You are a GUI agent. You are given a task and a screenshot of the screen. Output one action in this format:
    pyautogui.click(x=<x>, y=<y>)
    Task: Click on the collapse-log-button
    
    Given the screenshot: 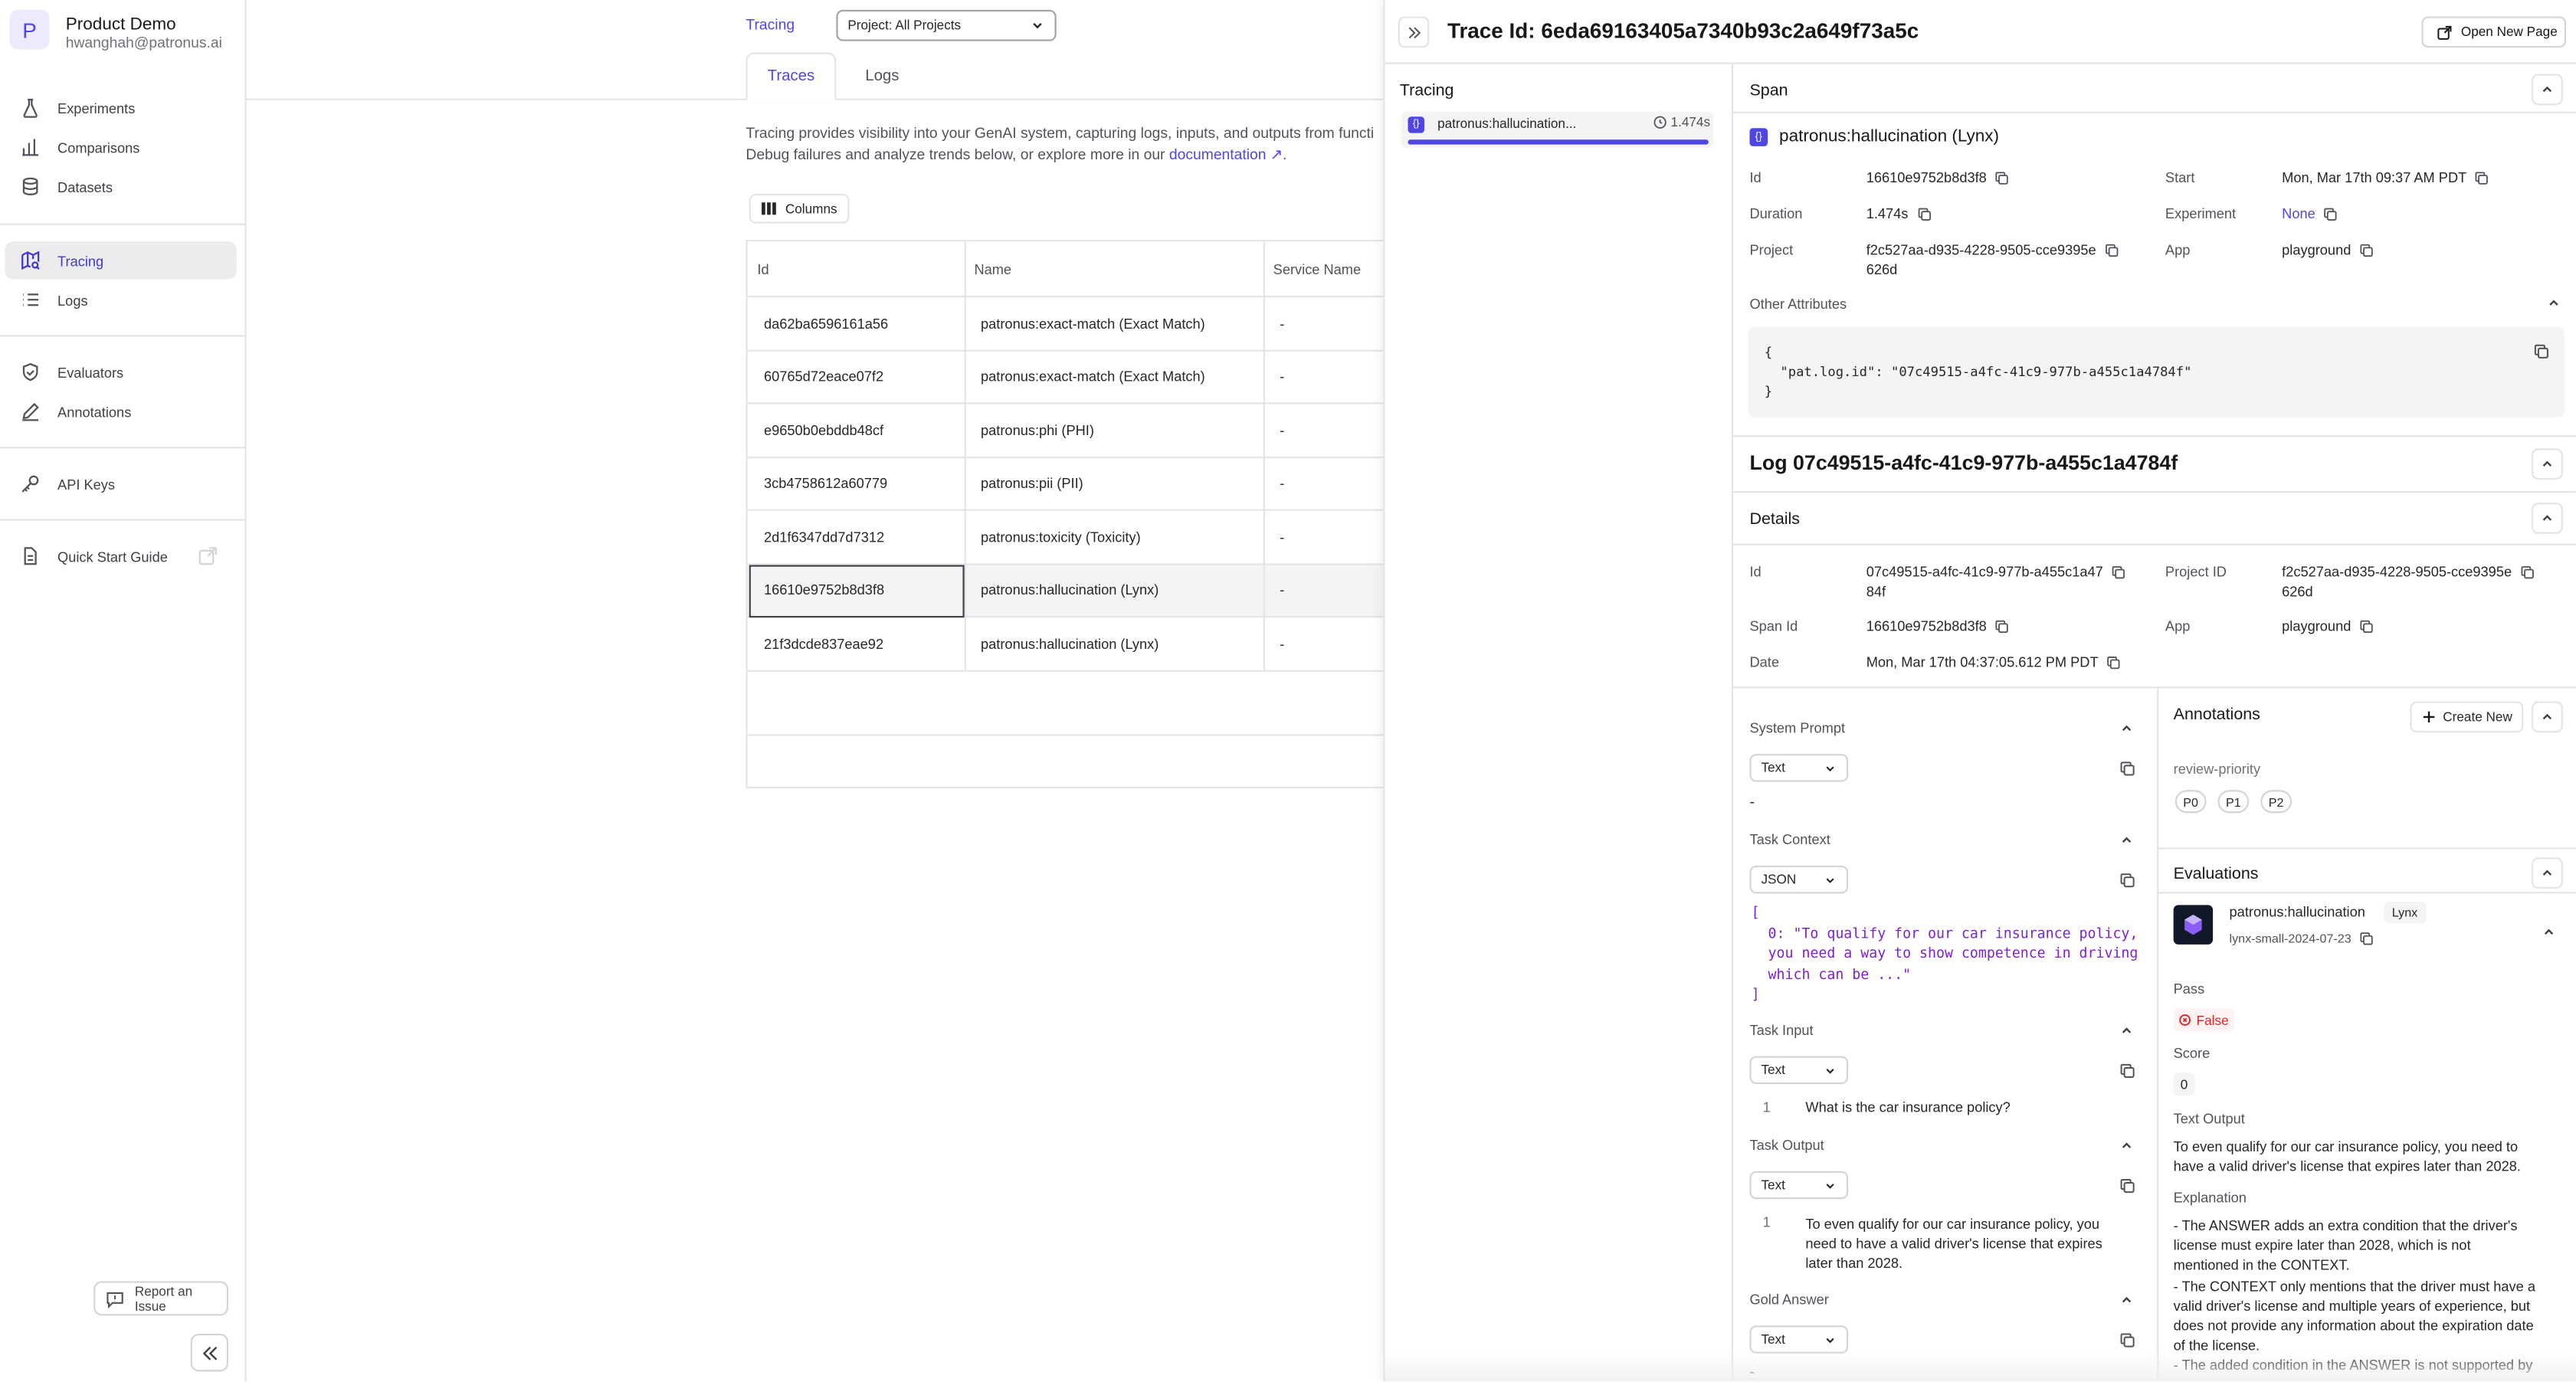 What is the action you would take?
    pyautogui.click(x=2548, y=464)
    